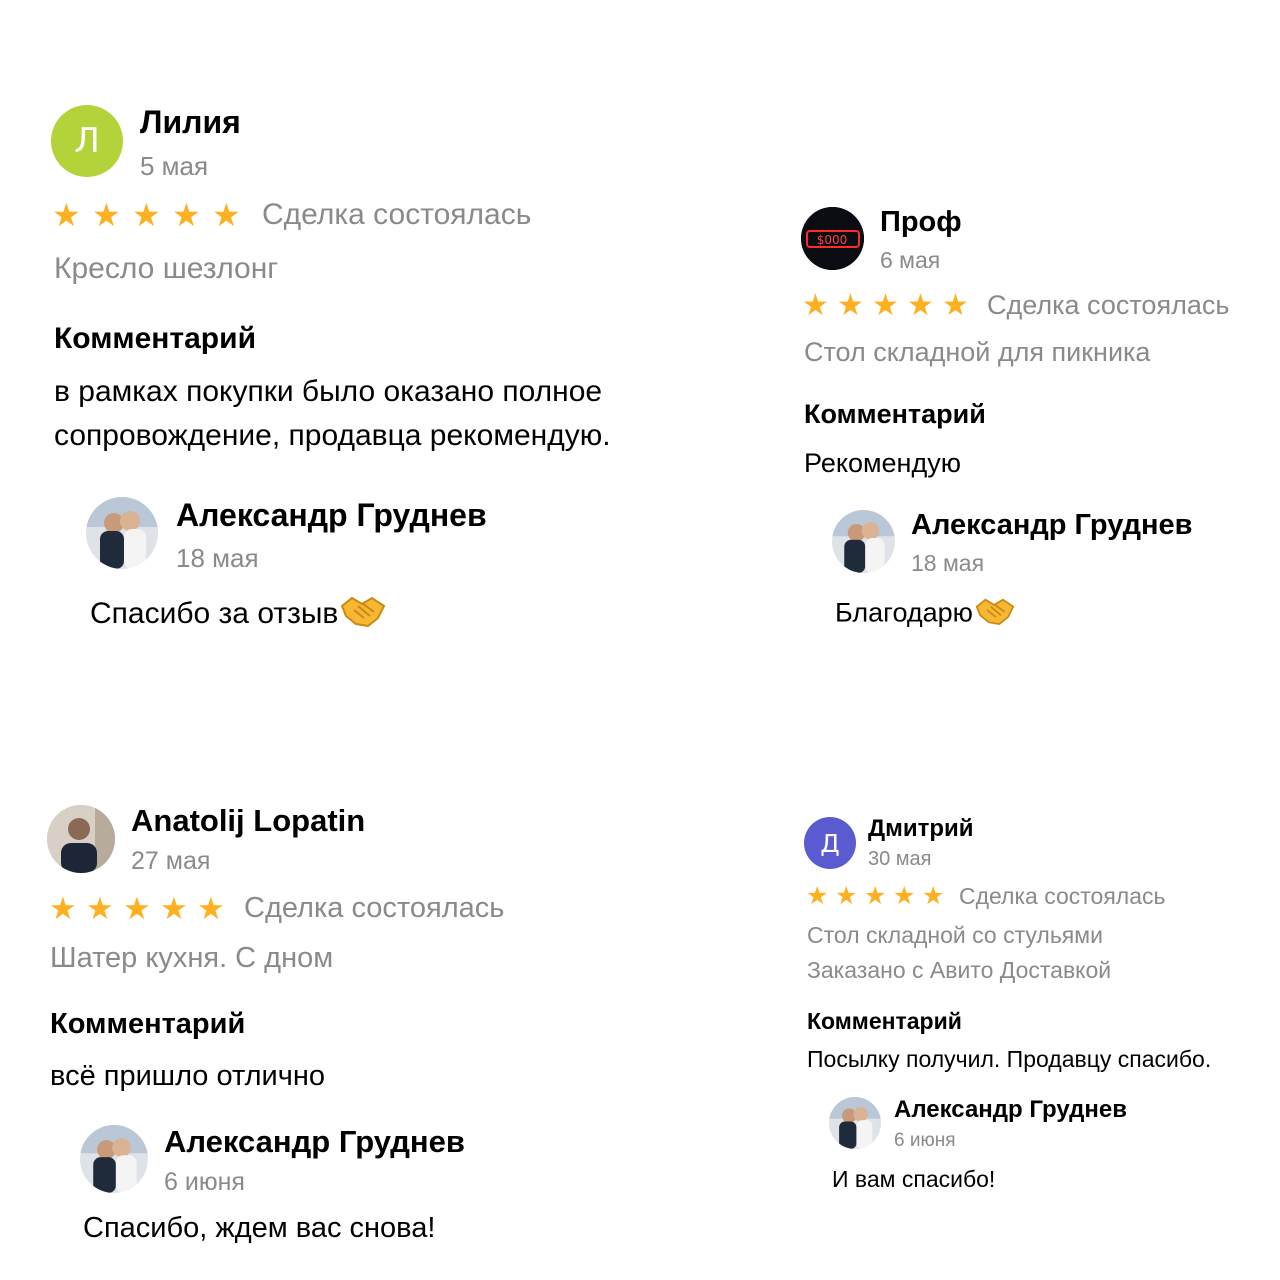 Image resolution: width=1280 pixels, height=1280 pixels. What do you see at coordinates (955, 935) in the screenshot?
I see `product-name: Стол складной со стульями` at bounding box center [955, 935].